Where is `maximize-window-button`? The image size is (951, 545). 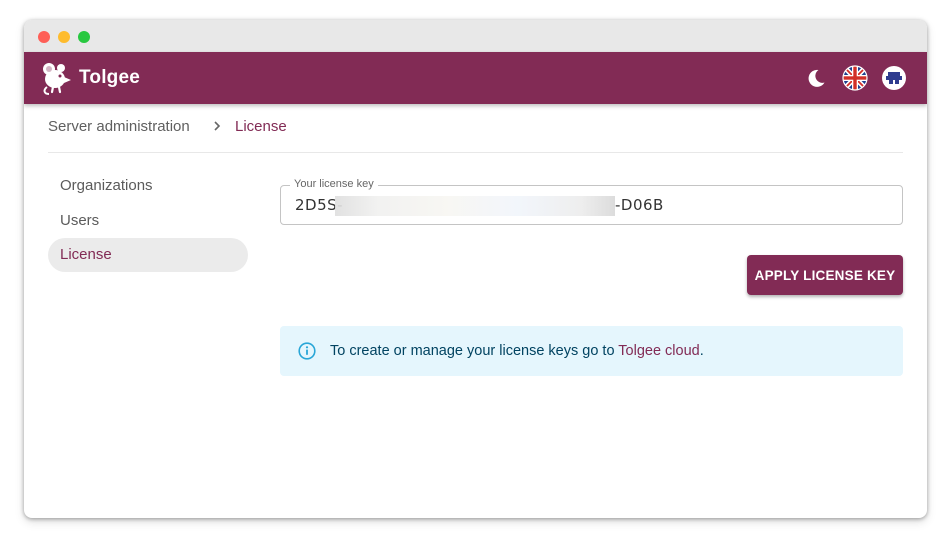
maximize-window-button is located at coordinates (84, 37).